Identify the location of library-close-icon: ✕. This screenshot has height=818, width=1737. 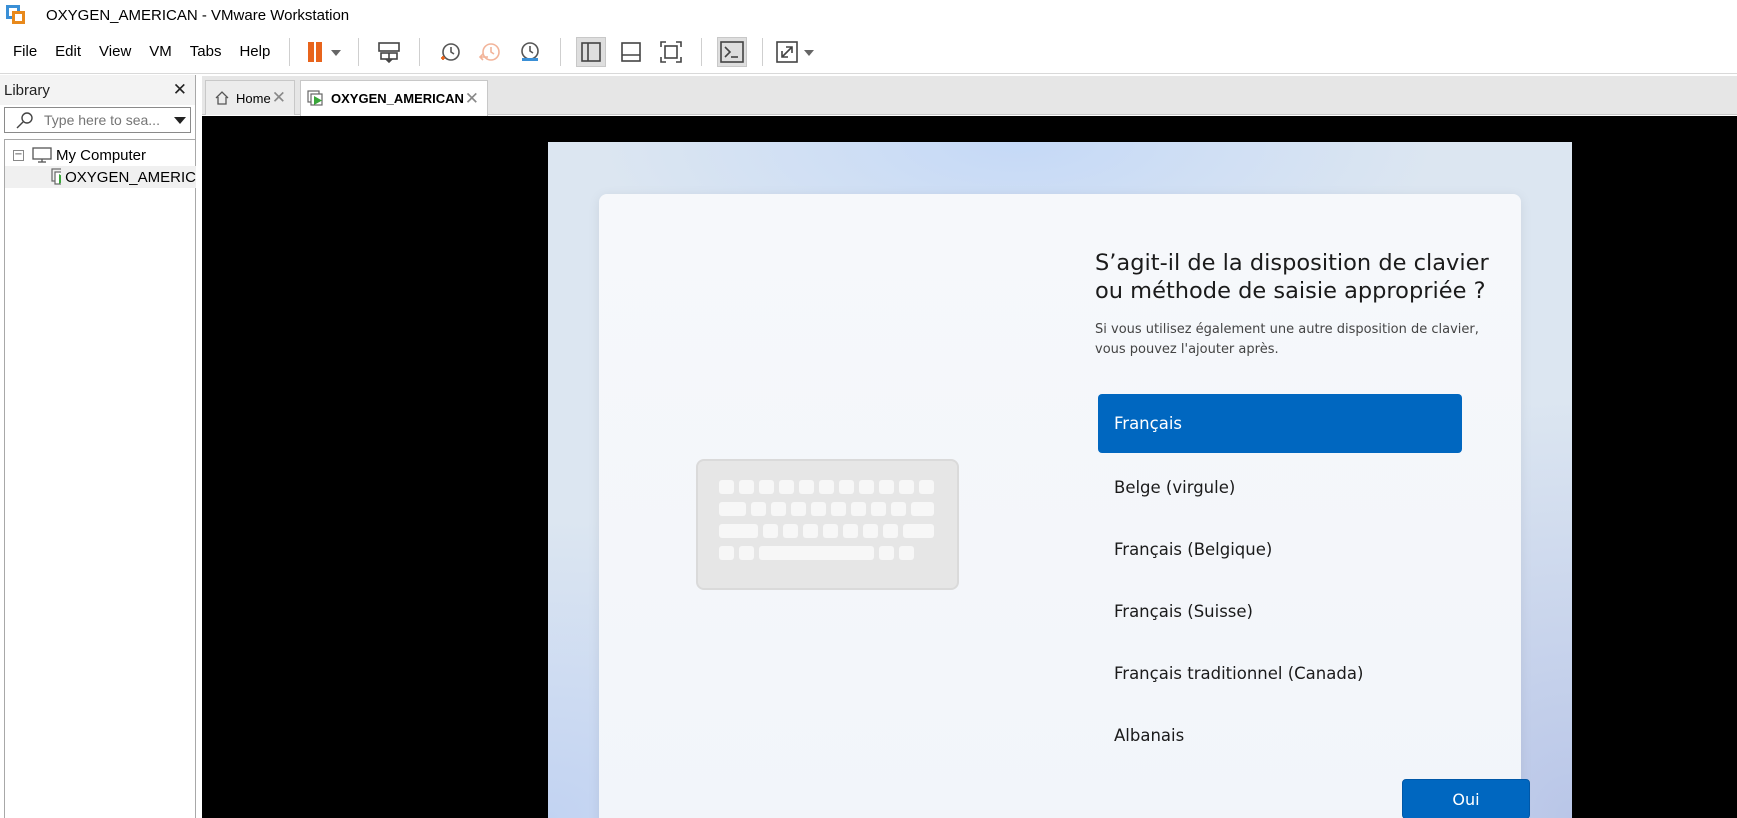
(180, 90).